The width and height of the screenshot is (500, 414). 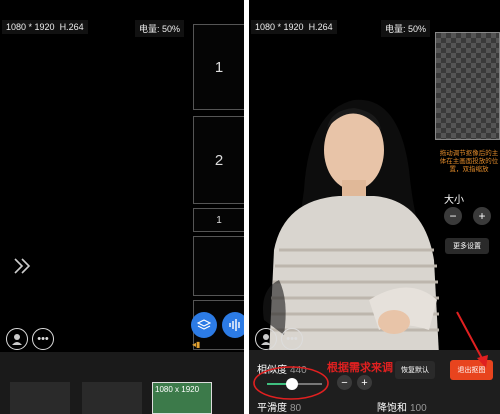 What do you see at coordinates (482, 216) in the screenshot?
I see `size-increase-button: +` at bounding box center [482, 216].